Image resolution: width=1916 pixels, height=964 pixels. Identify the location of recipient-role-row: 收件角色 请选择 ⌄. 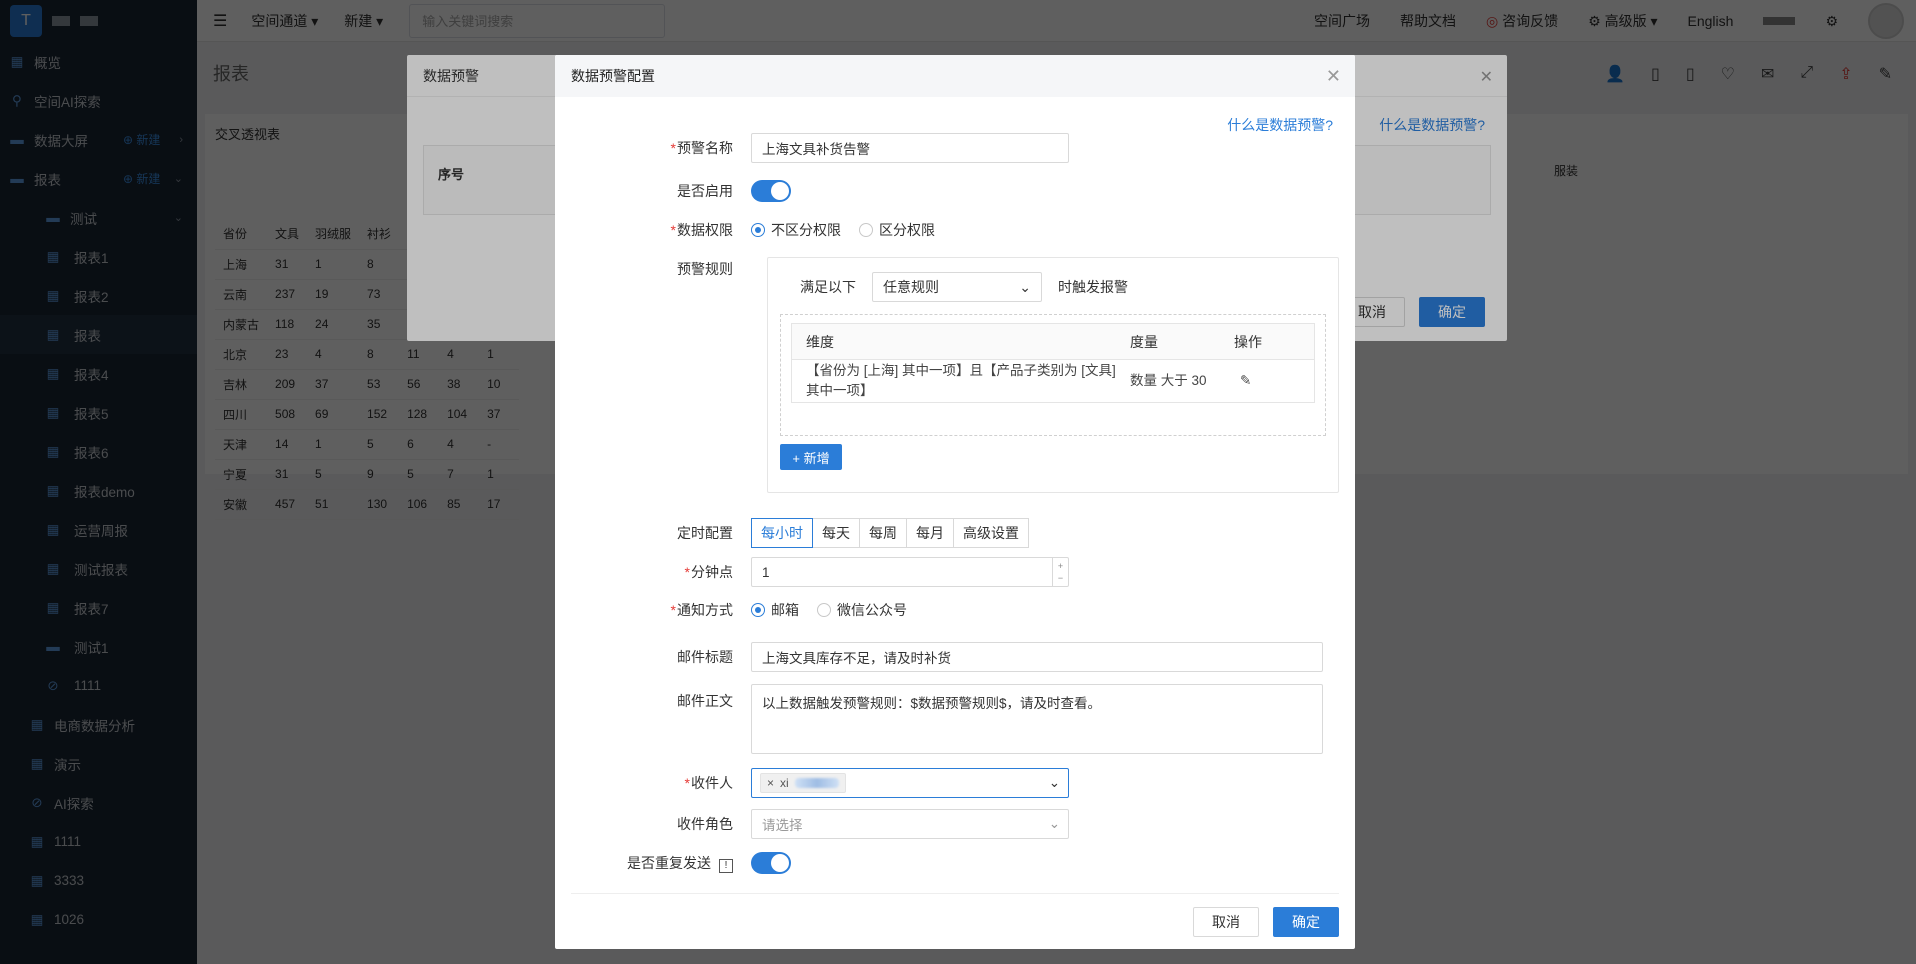
(812, 824).